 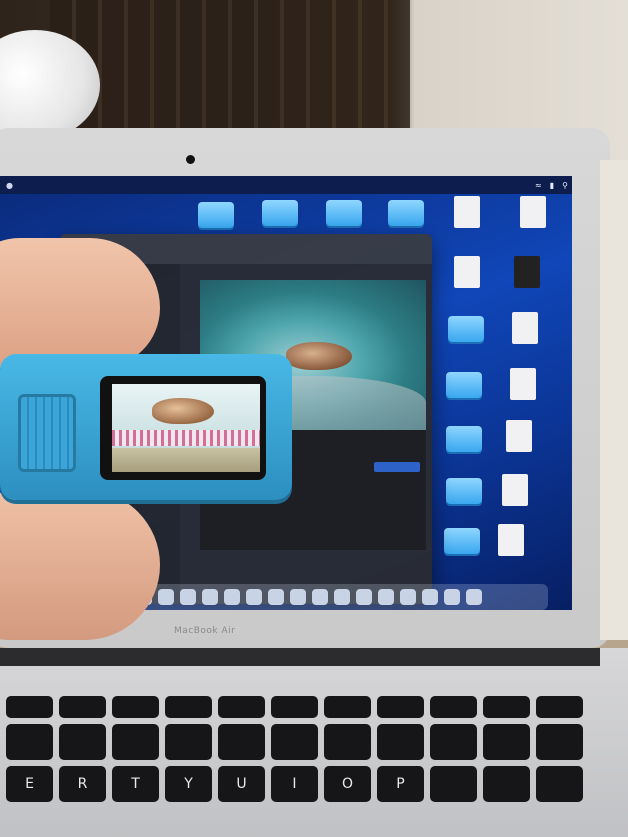 I want to click on key-y: Y, so click(x=188, y=784).